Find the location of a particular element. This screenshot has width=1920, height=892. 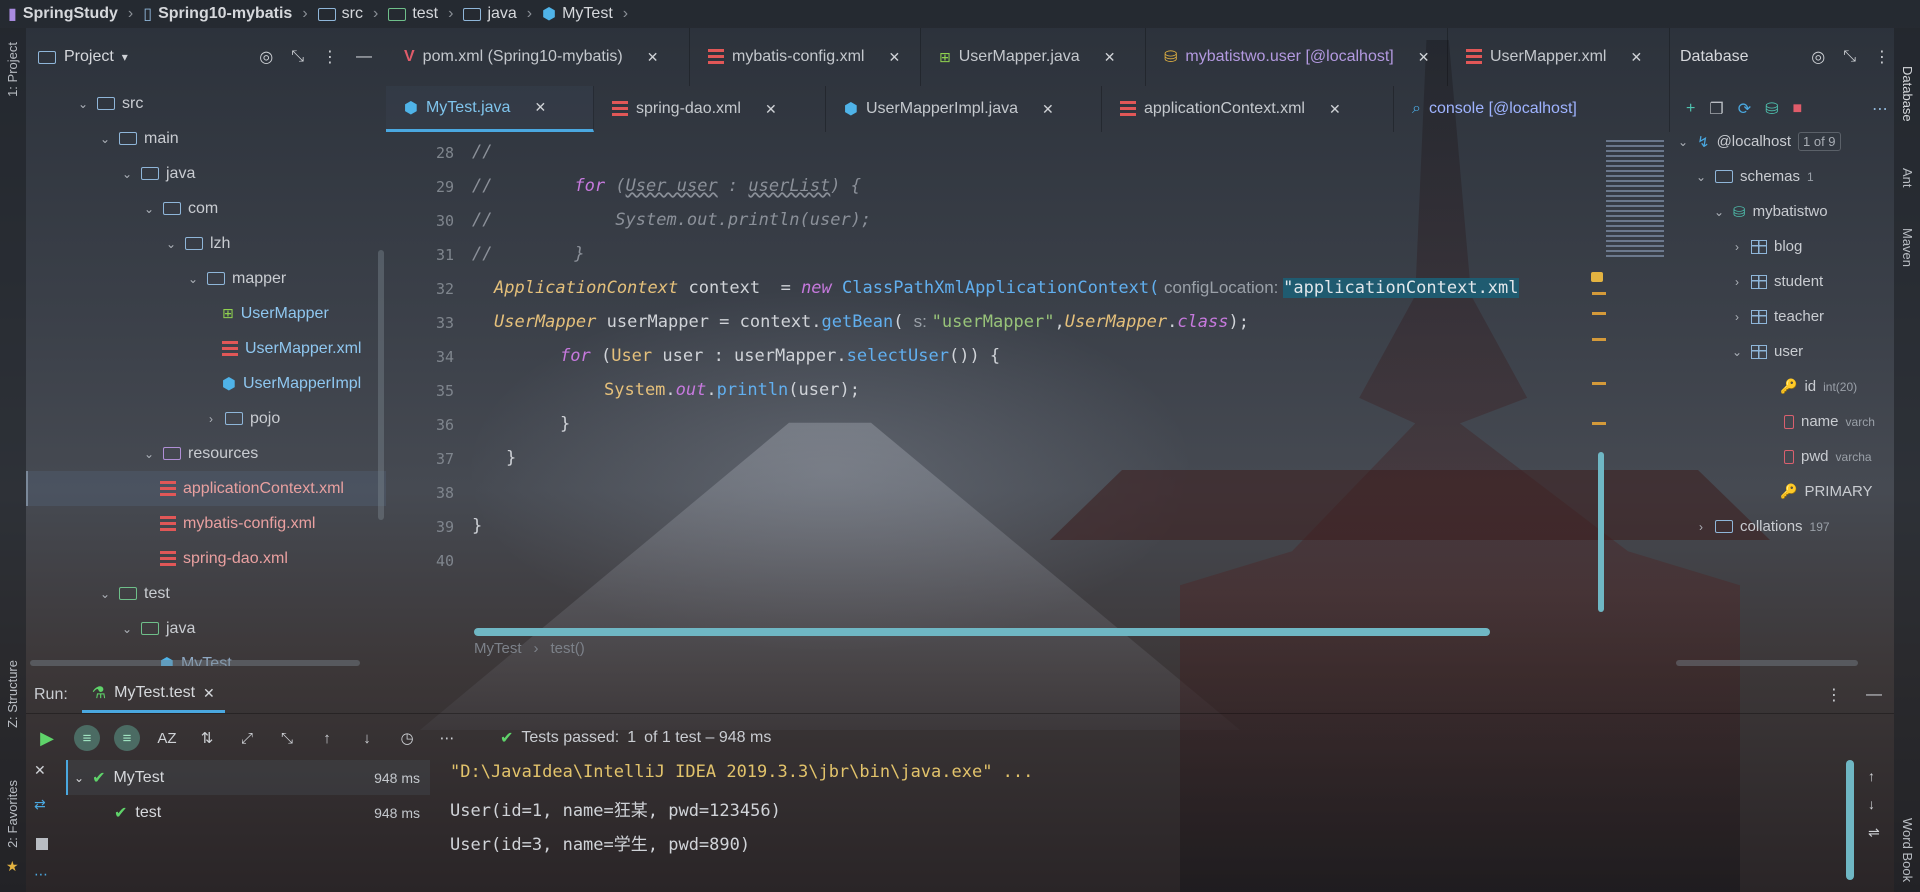

tab-usermapperimpl-java: ⬢ UserMapperImpl.java ✕ is located at coordinates (964, 109).